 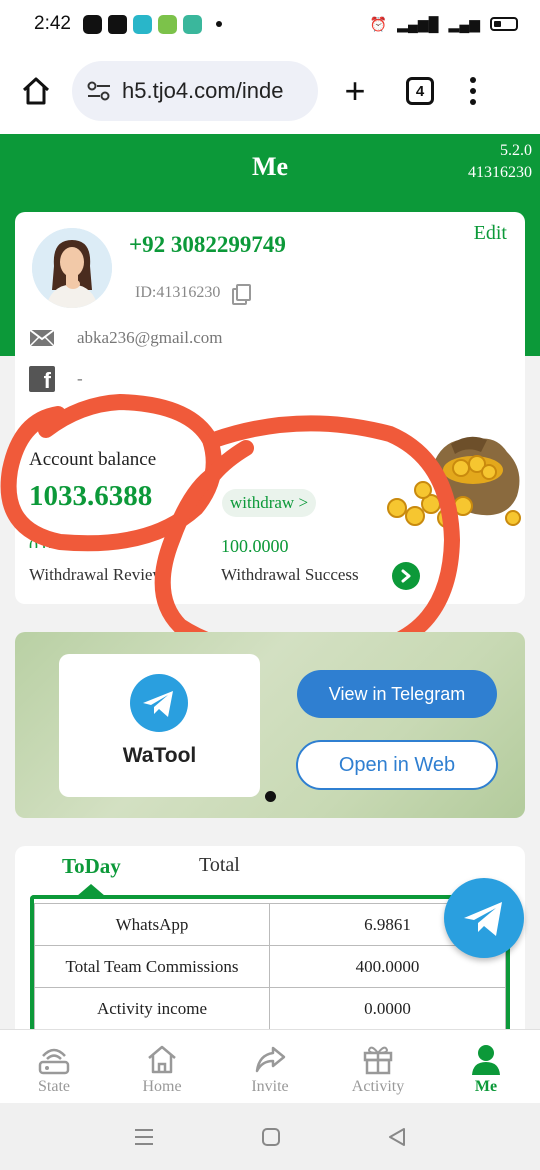 What do you see at coordinates (207, 244) in the screenshot?
I see `phone-number: +92 3082299749` at bounding box center [207, 244].